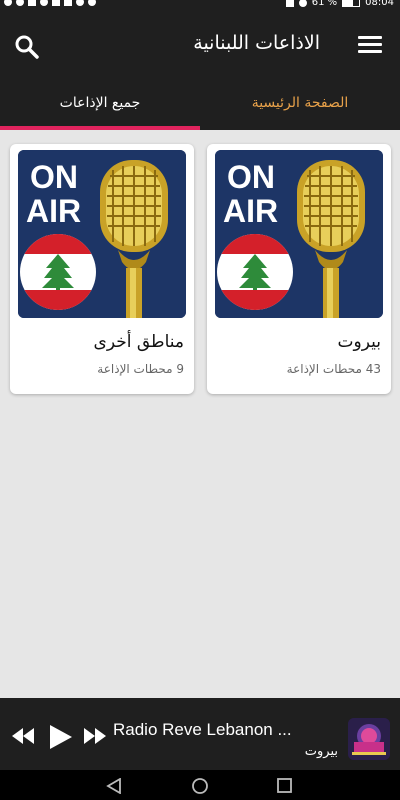 The width and height of the screenshot is (400, 800). Describe the element at coordinates (61, 739) in the screenshot. I see `play-icon` at that location.